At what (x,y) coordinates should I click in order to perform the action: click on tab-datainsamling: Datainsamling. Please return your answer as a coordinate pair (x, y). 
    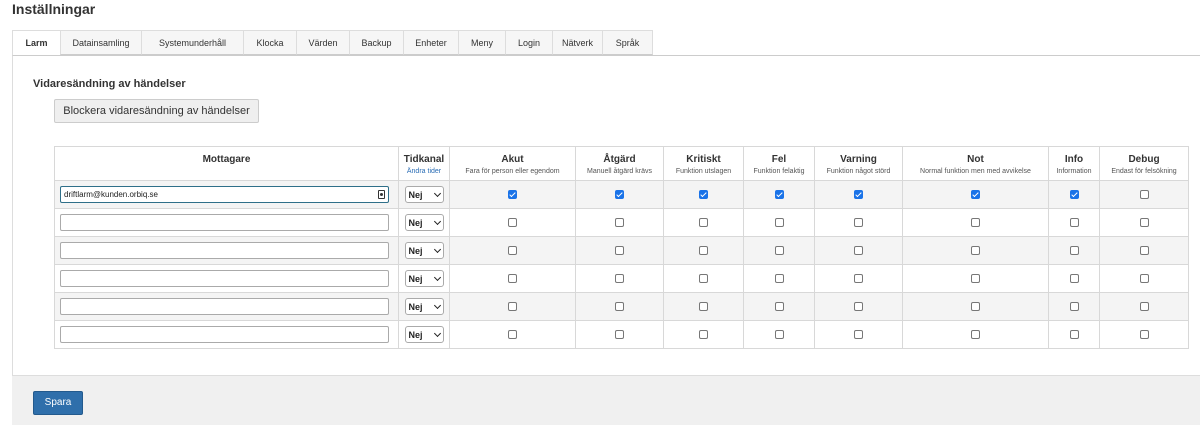
    Looking at the image, I should click on (101, 42).